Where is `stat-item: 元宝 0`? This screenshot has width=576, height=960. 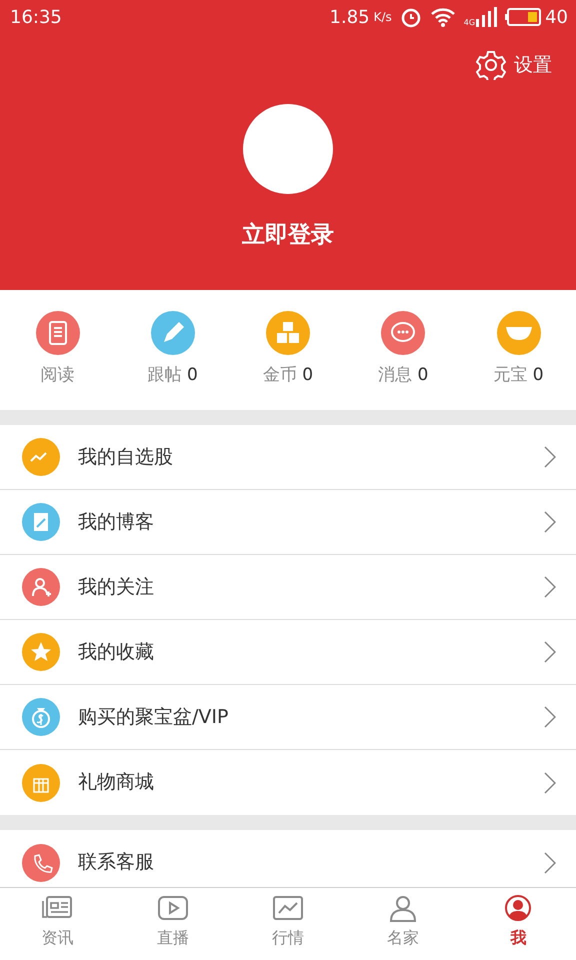 stat-item: 元宝 0 is located at coordinates (518, 350).